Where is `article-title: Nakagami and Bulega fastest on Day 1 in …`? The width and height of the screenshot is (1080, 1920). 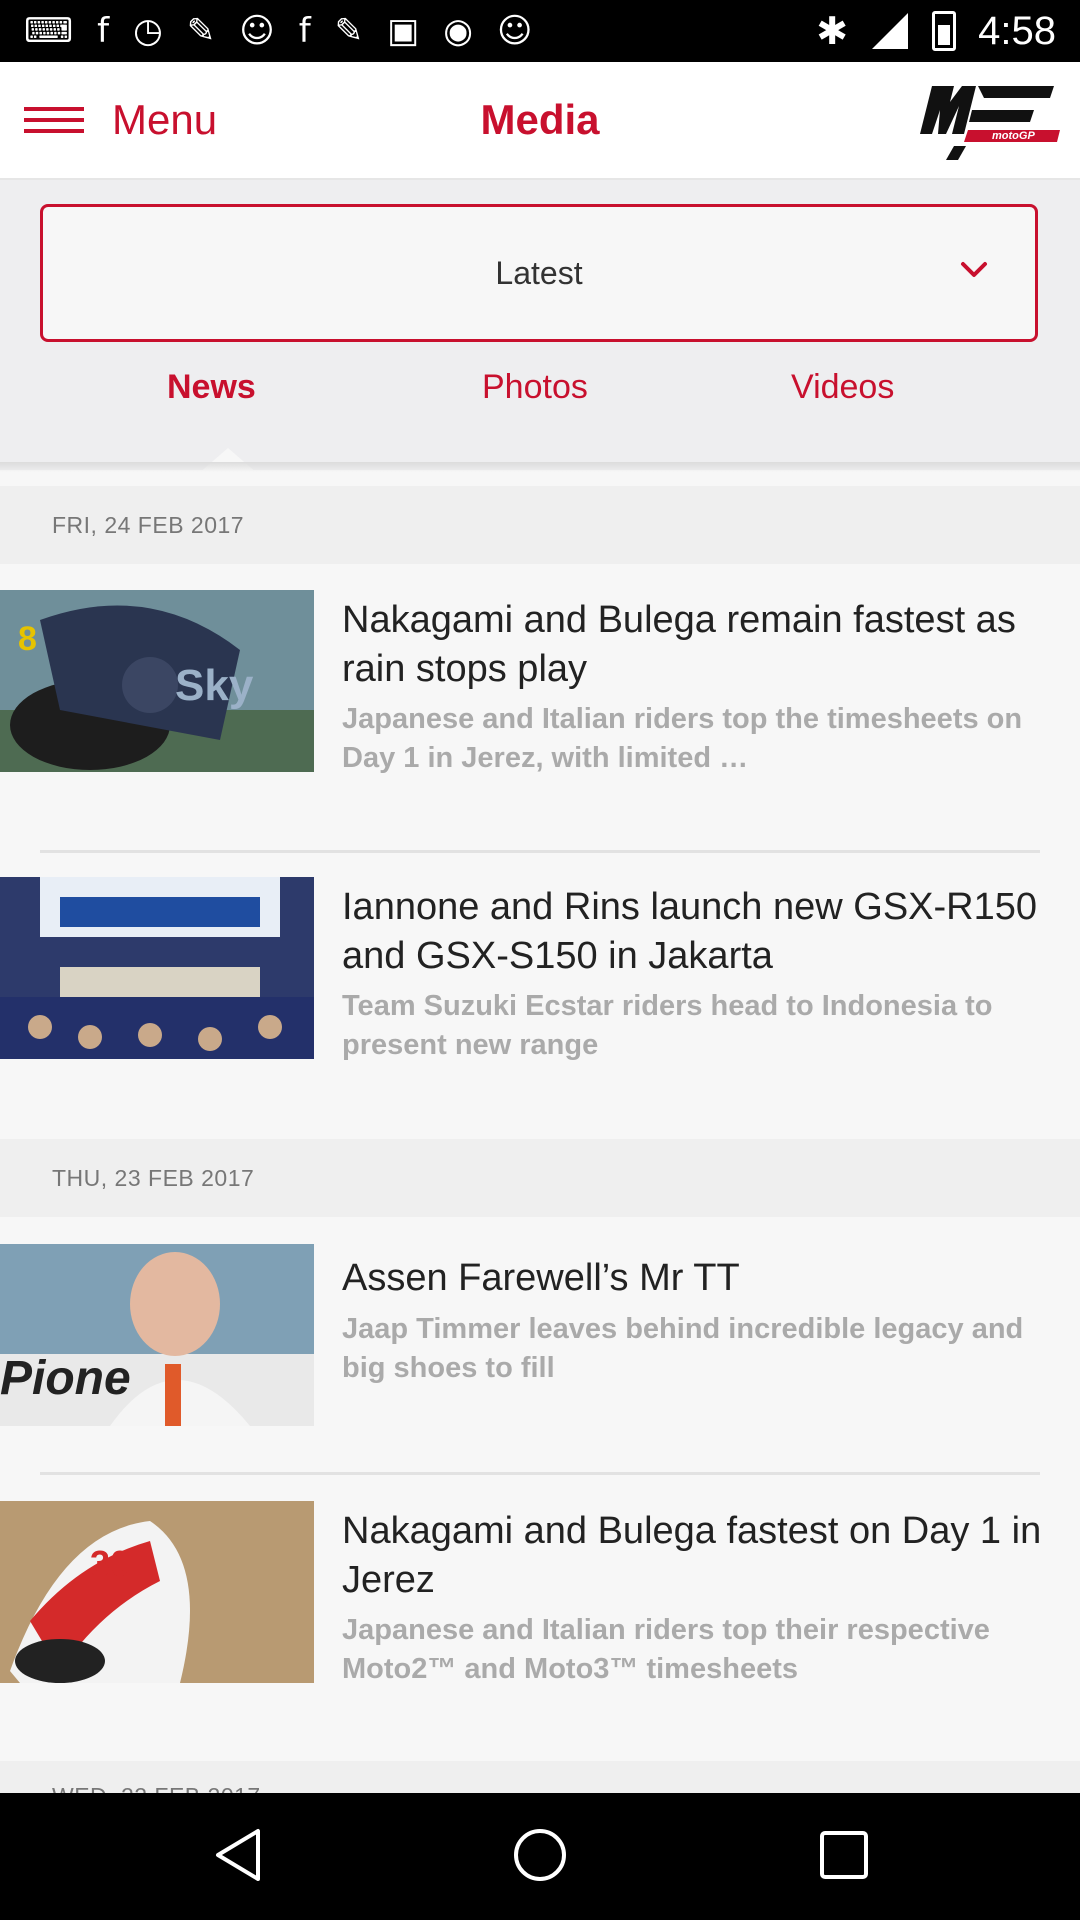
article-title: Nakagami and Bulega fastest on Day 1 in … is located at coordinates (692, 1555).